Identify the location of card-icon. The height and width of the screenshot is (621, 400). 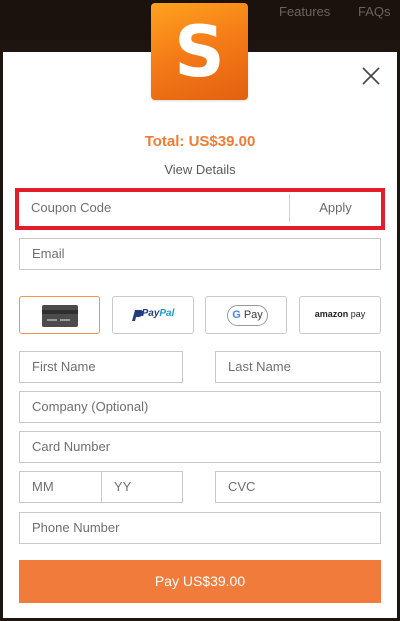
(60, 316).